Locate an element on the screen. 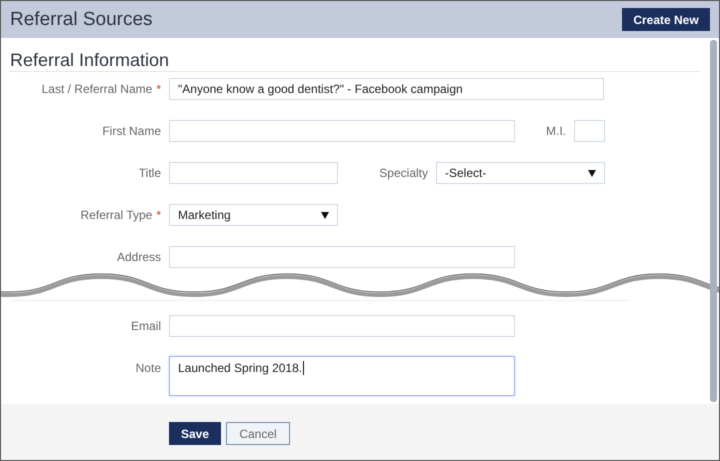  field-label: Title is located at coordinates (149, 173).